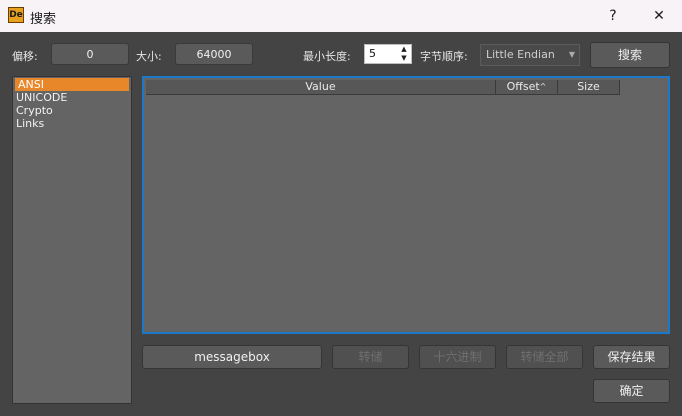 This screenshot has height=416, width=682. Describe the element at coordinates (232, 357) in the screenshot. I see `messagebox-button: messagebox` at that location.